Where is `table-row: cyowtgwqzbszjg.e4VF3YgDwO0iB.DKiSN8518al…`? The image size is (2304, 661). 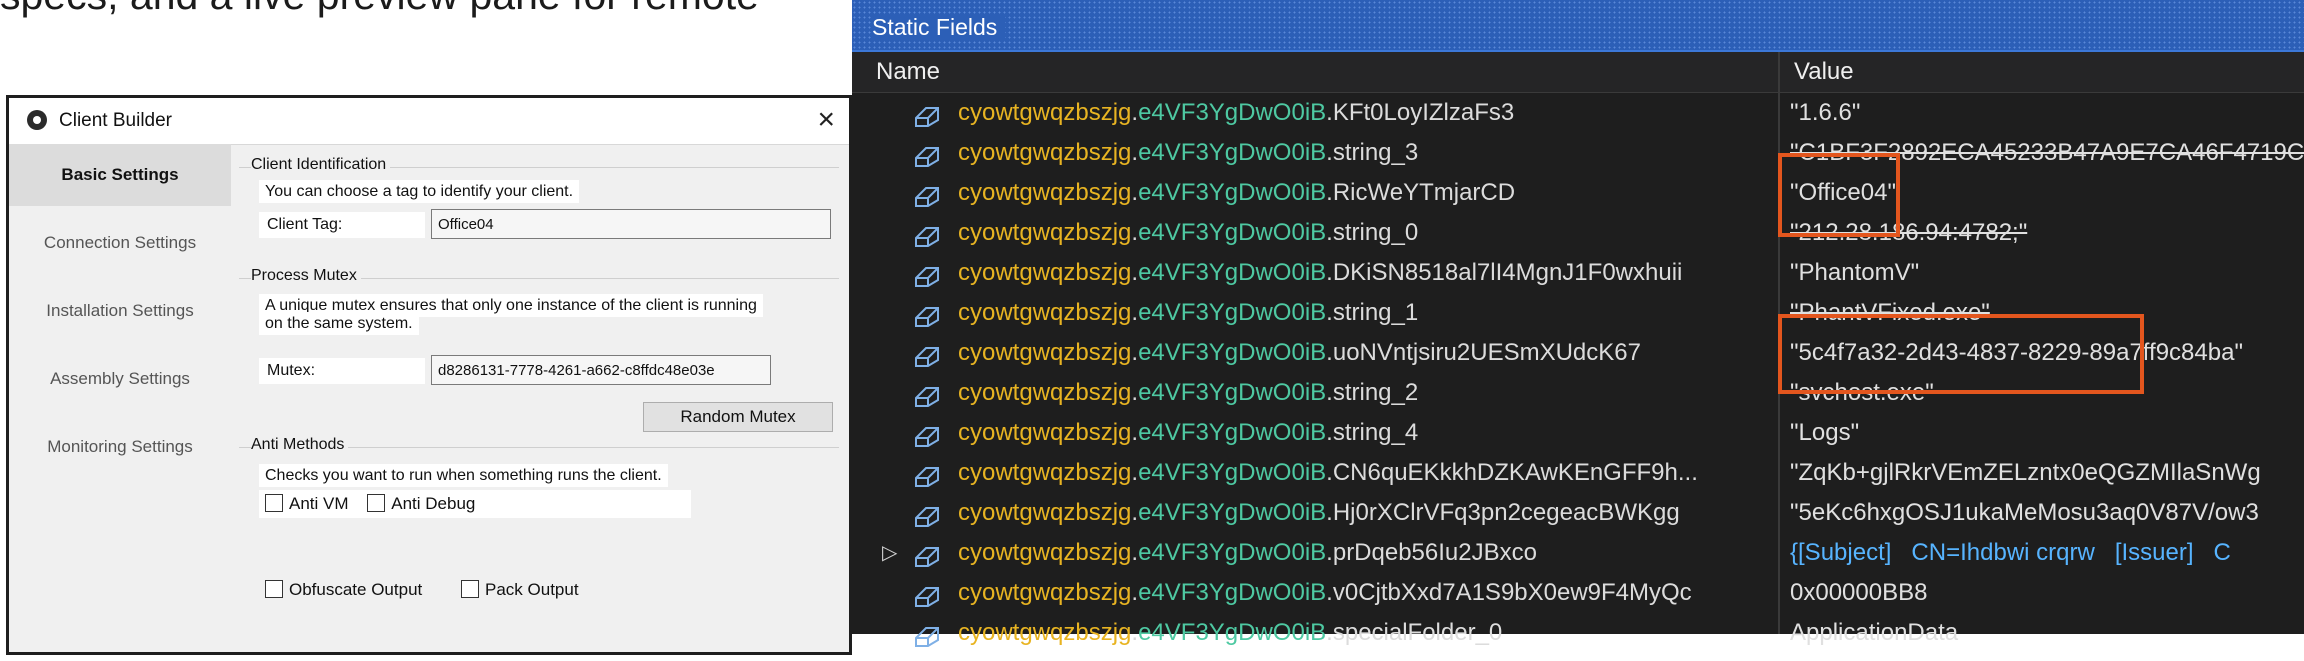
table-row: cyowtgwqzbszjg.e4VF3YgDwO0iB.DKiSN8518al… is located at coordinates (1578, 273).